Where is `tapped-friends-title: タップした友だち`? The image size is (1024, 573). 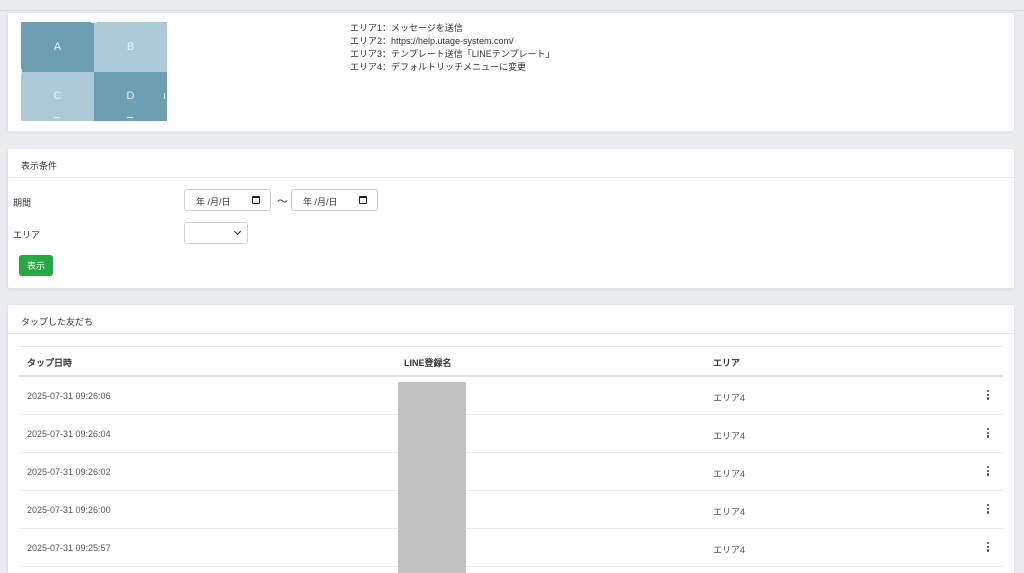
tapped-friends-title: タップした友だち is located at coordinates (511, 319).